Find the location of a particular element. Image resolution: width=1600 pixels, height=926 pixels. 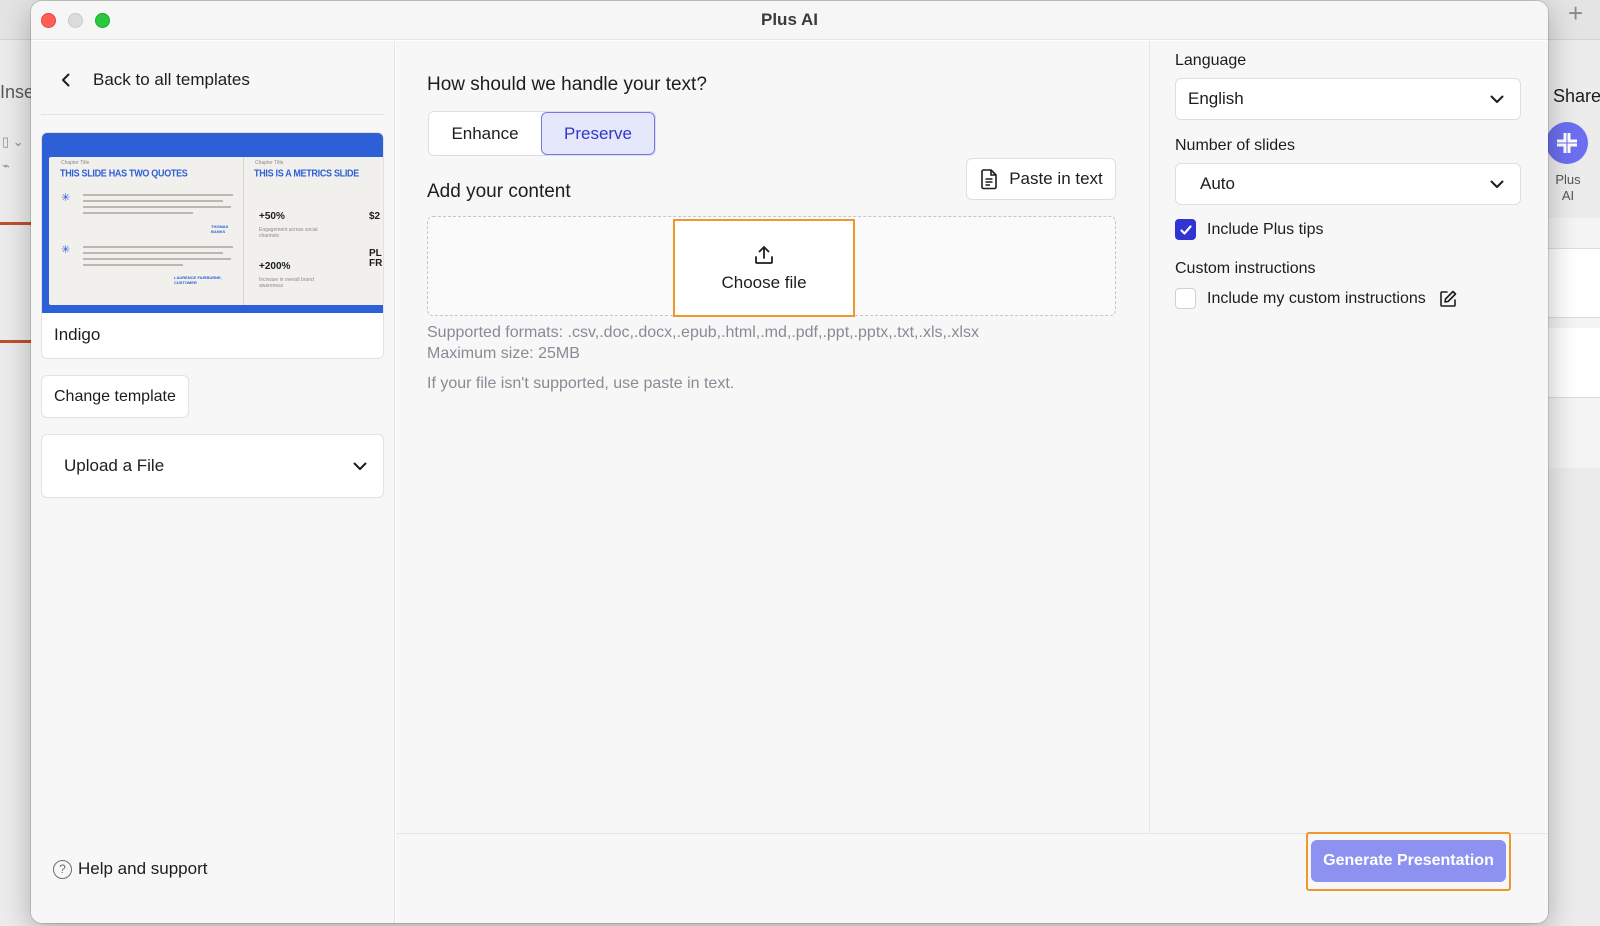

generate-presentation-button: Generate Presentation is located at coordinates (1408, 861).